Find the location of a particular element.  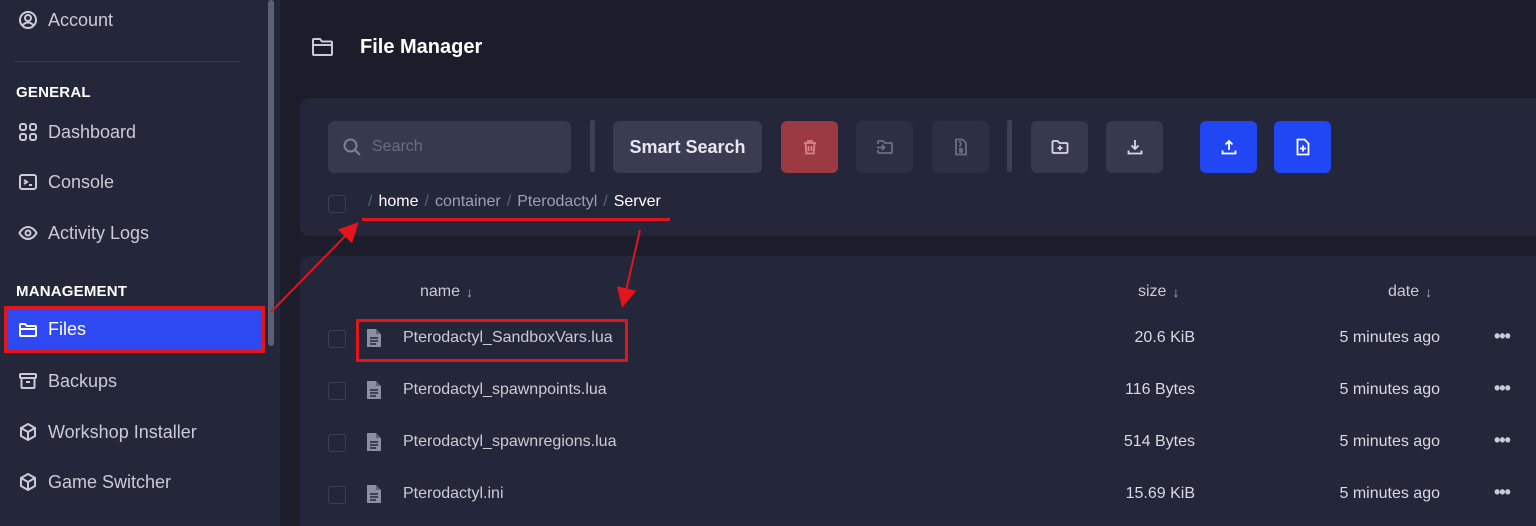

column-header-date: date ↓ is located at coordinates (1410, 292).